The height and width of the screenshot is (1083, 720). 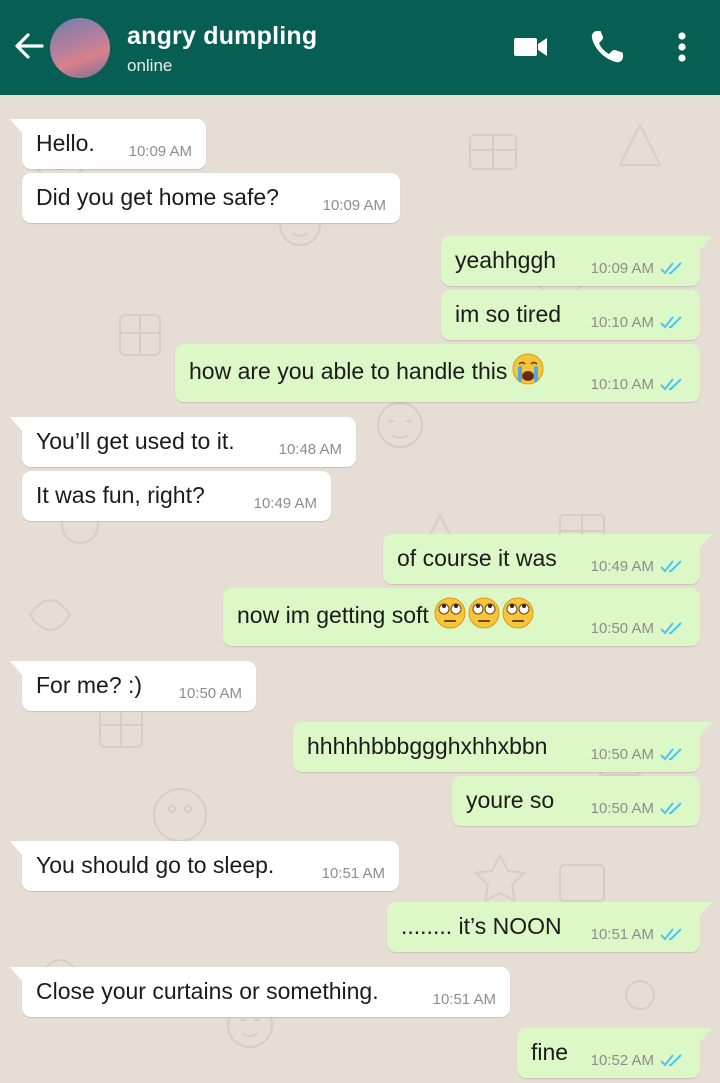 I want to click on message-text-content: how are you able to handle this, so click(x=348, y=371).